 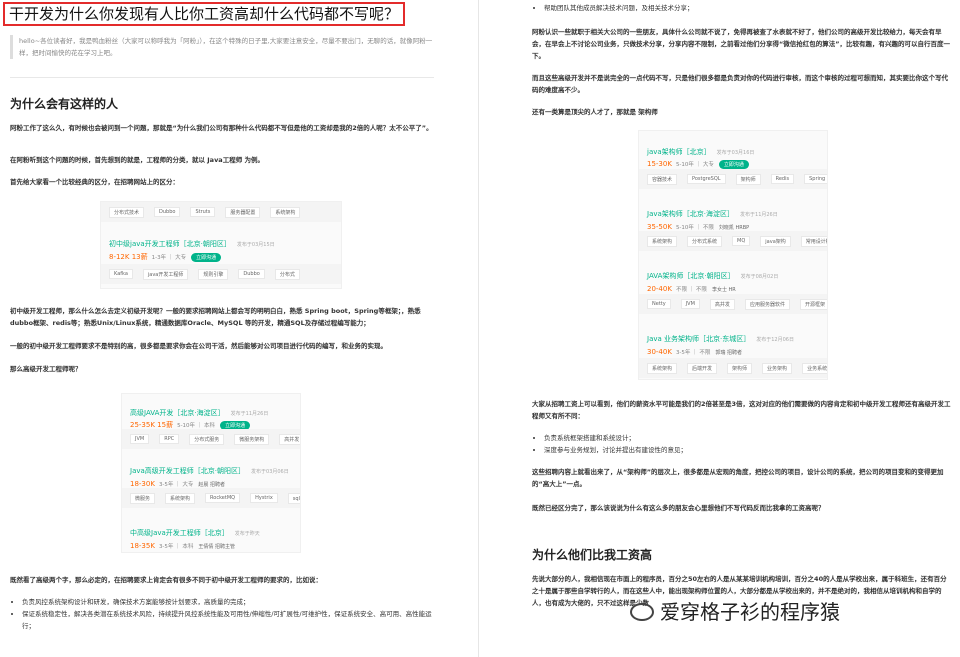 I want to click on skill-tag: 分布式系统, so click(x=705, y=241).